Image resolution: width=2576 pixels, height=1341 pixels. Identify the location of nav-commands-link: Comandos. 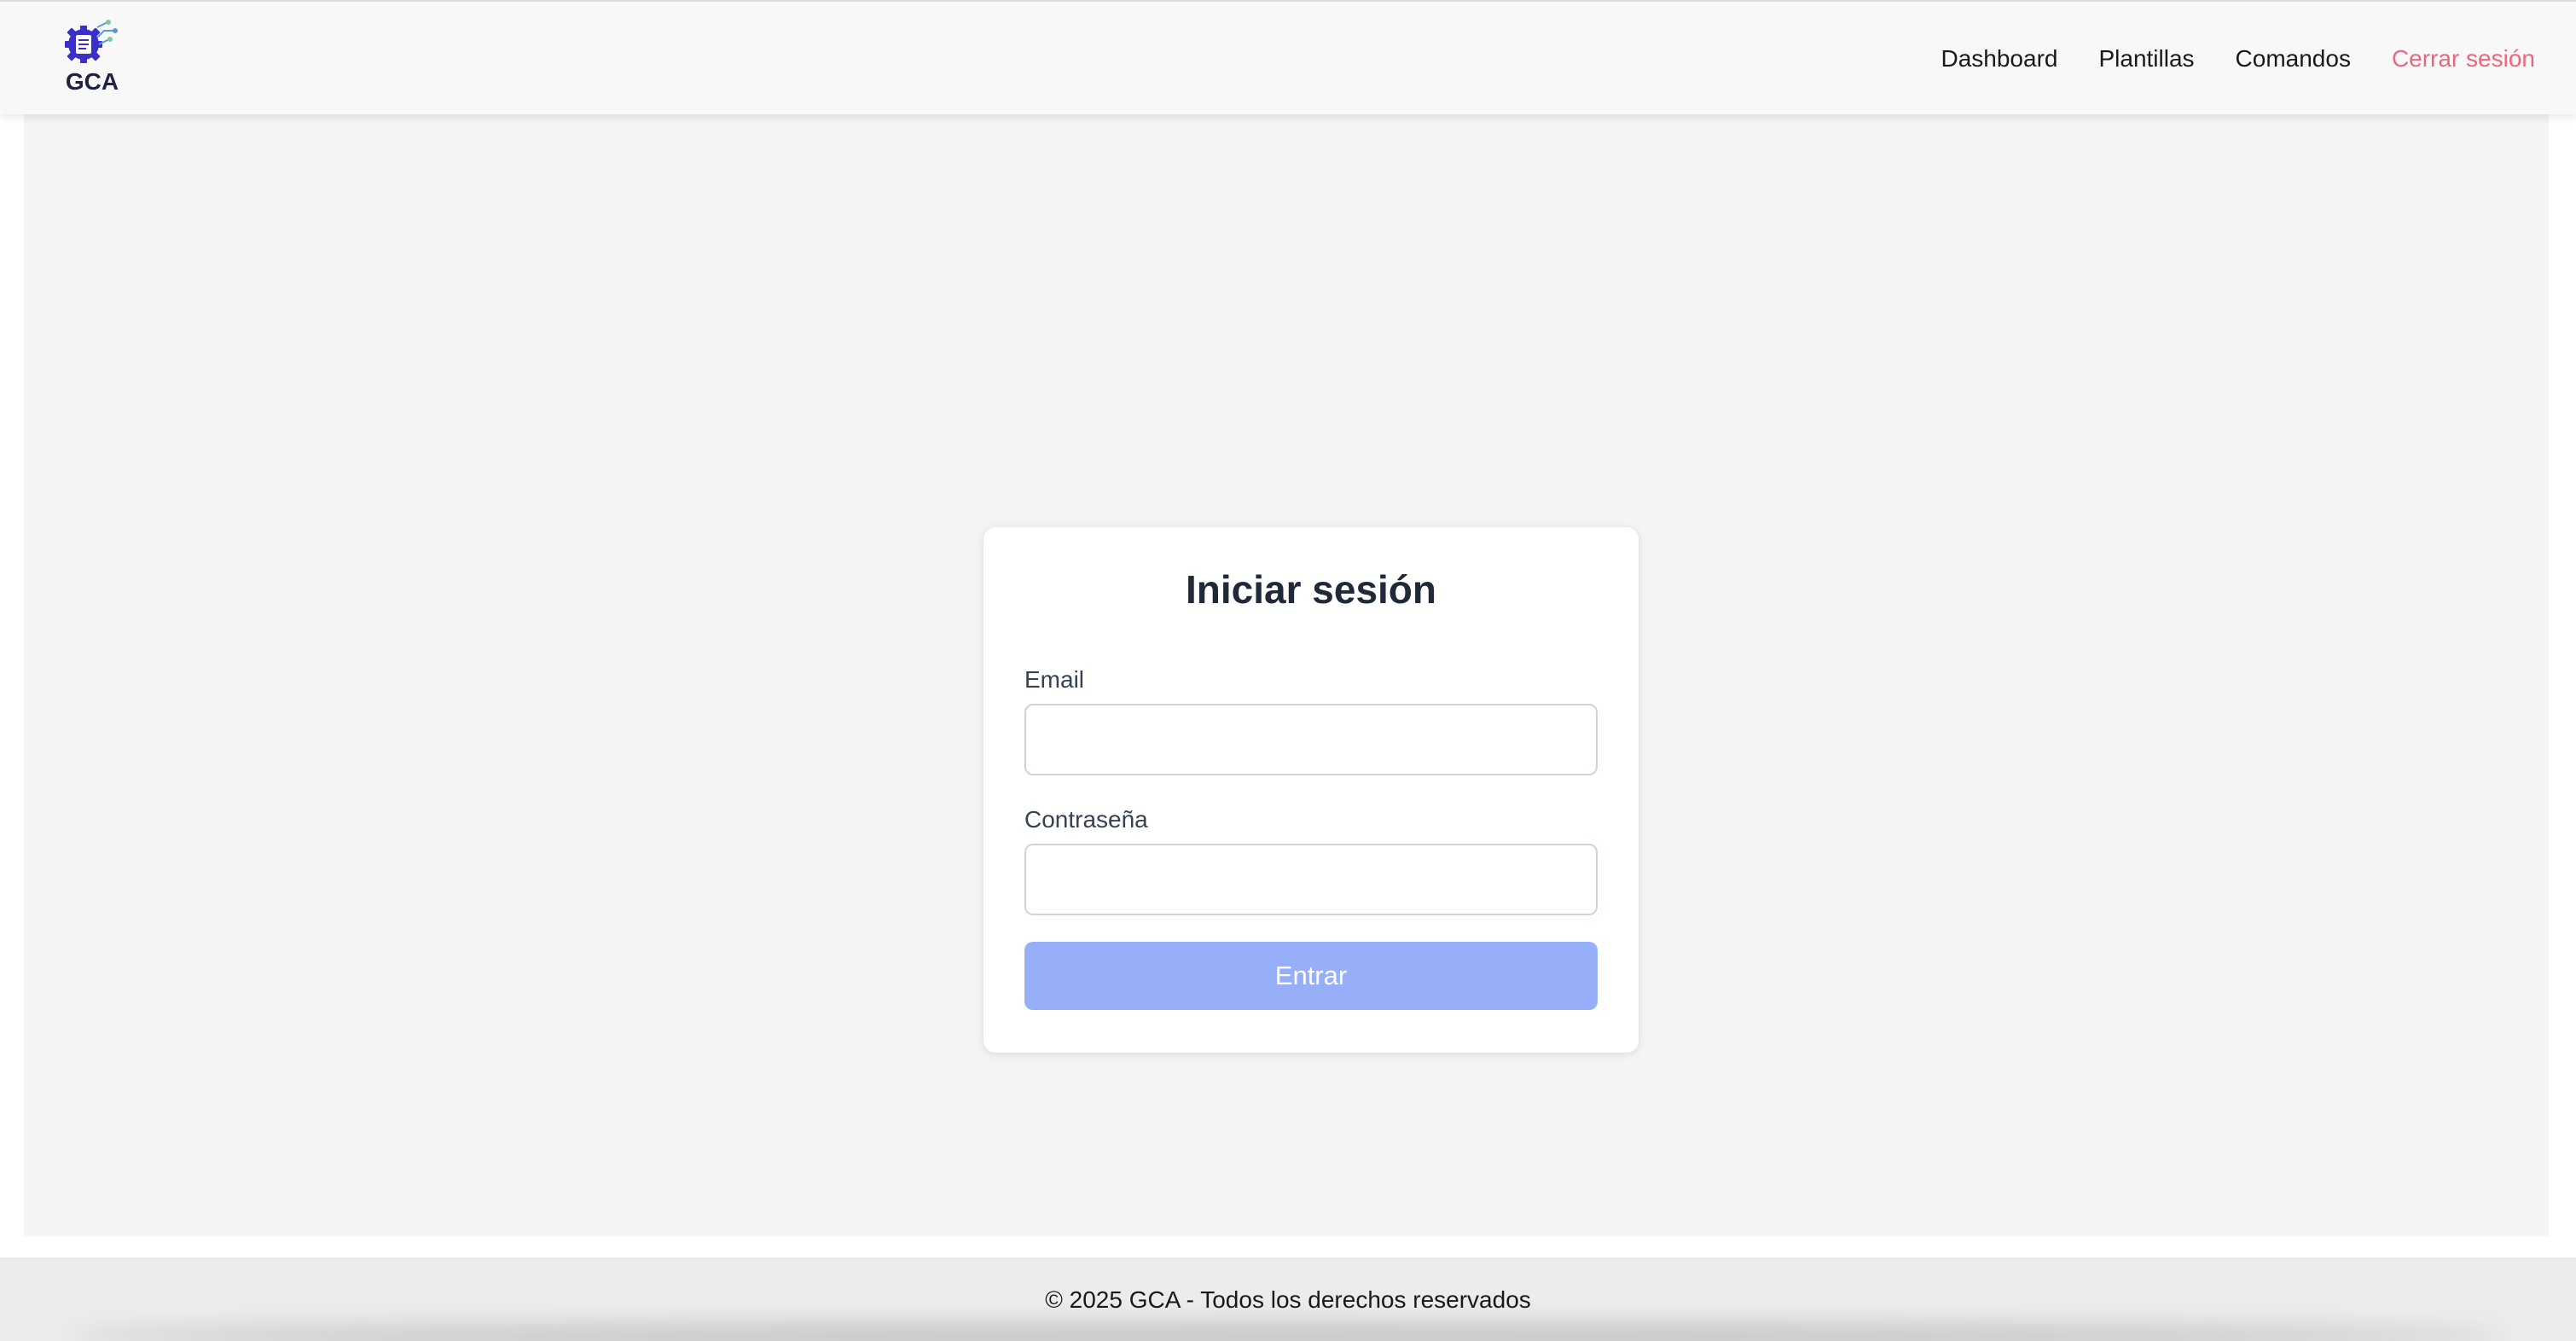
(2293, 59).